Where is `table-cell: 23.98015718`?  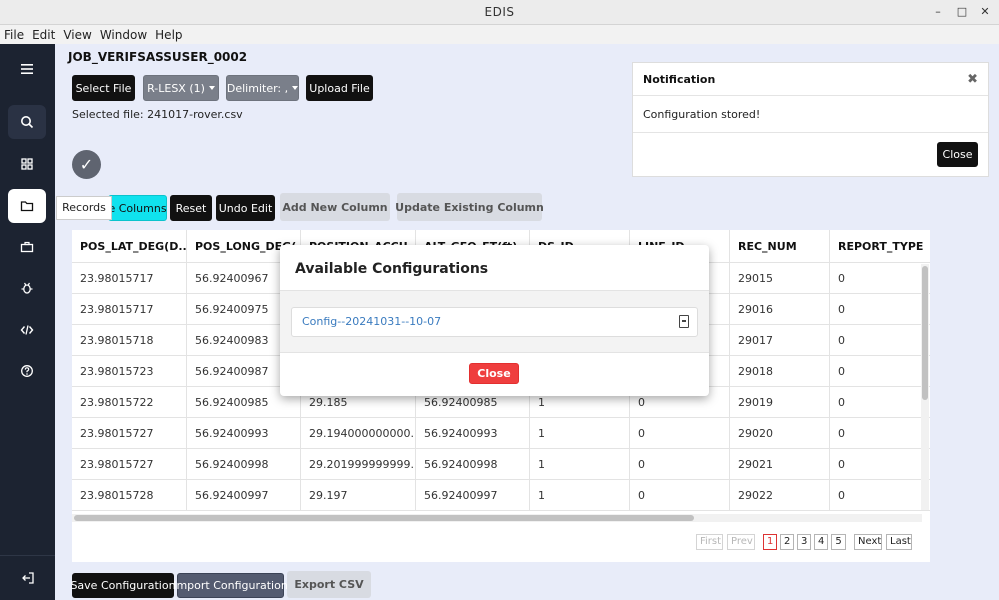
table-cell: 23.98015718 is located at coordinates (129, 340).